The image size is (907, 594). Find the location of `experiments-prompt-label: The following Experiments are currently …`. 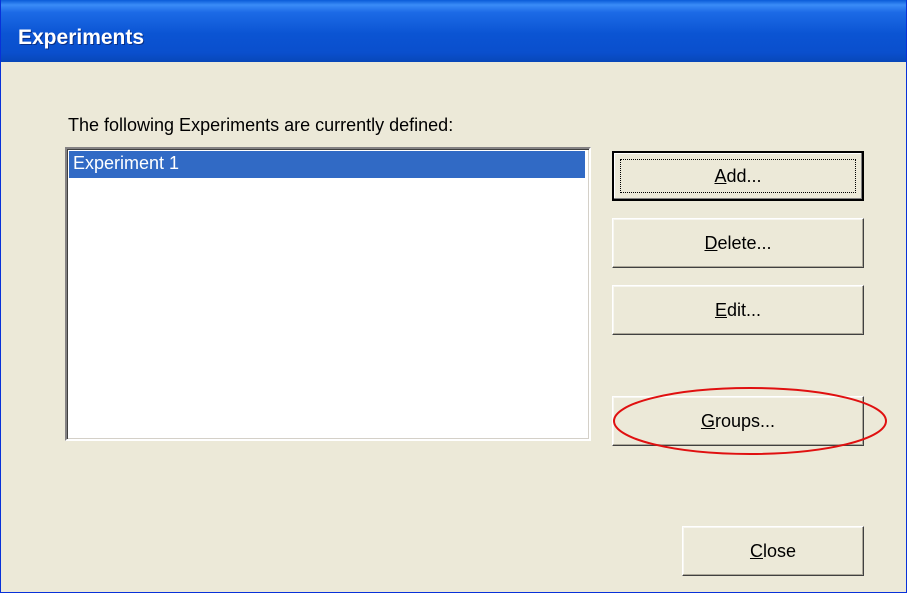

experiments-prompt-label: The following Experiments are currently … is located at coordinates (261, 125).